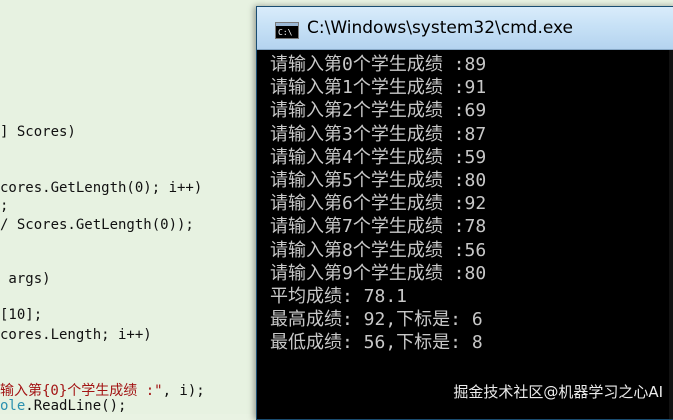  I want to click on code-text: , i);, so click(183, 391).